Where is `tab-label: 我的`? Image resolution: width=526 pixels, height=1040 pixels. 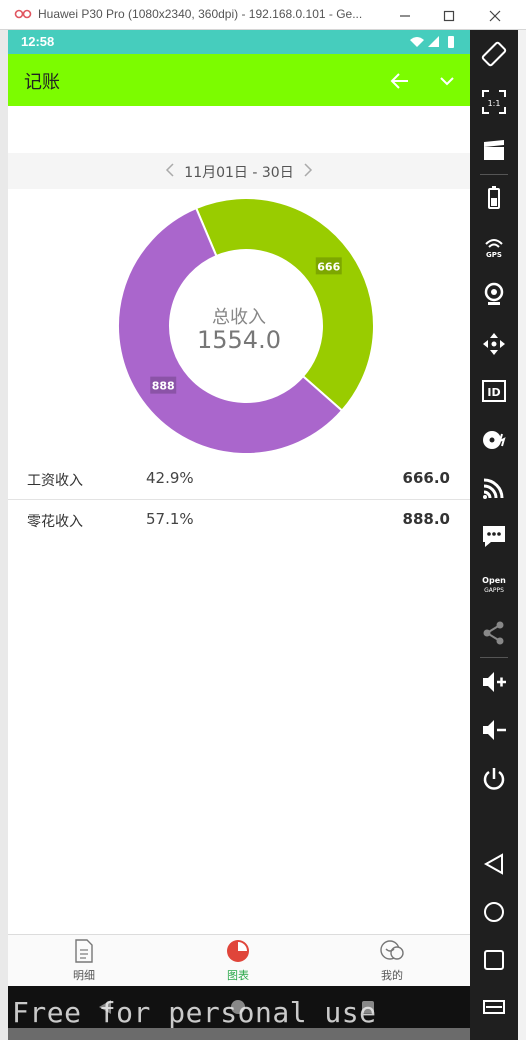
tab-label: 我的 is located at coordinates (392, 975).